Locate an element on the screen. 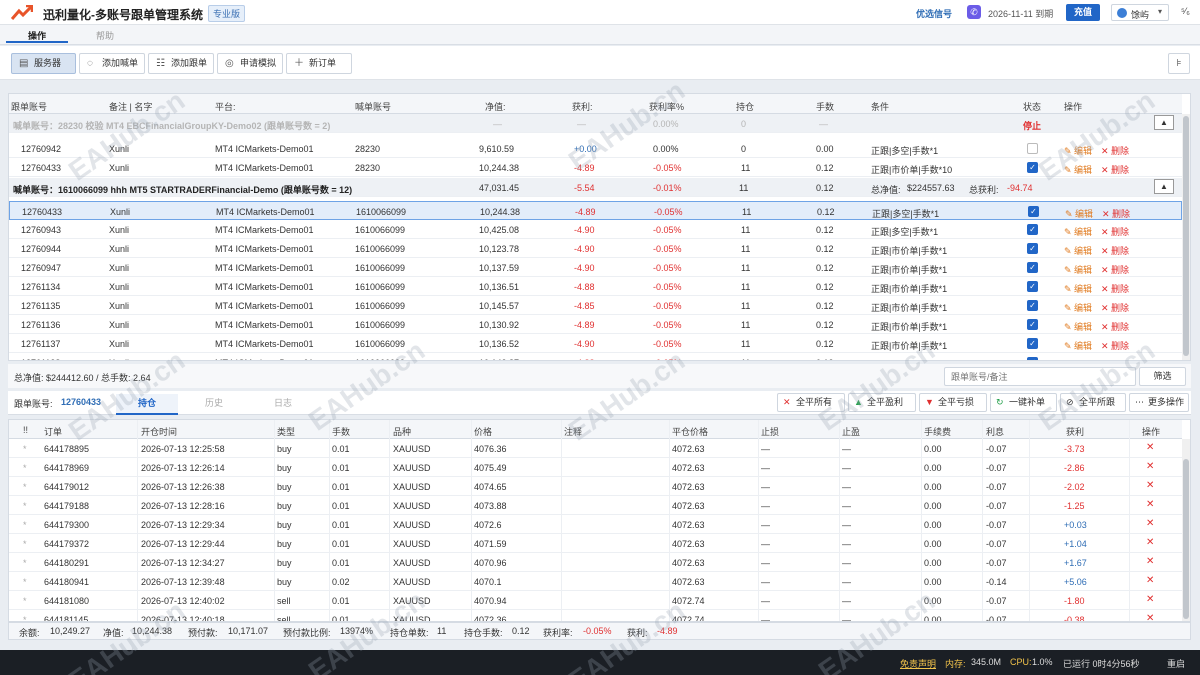  collapse-icon: ▲ is located at coordinates (1164, 186).